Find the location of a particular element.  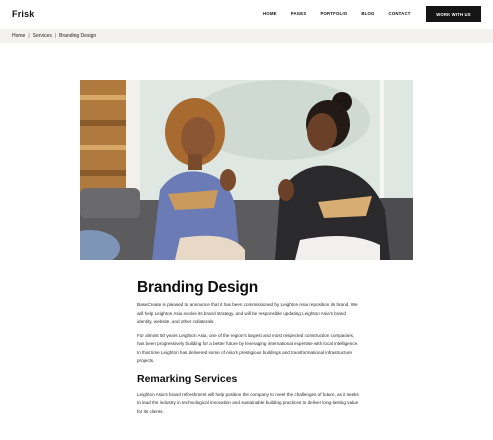

page-title: Branding Design is located at coordinates (198, 287).